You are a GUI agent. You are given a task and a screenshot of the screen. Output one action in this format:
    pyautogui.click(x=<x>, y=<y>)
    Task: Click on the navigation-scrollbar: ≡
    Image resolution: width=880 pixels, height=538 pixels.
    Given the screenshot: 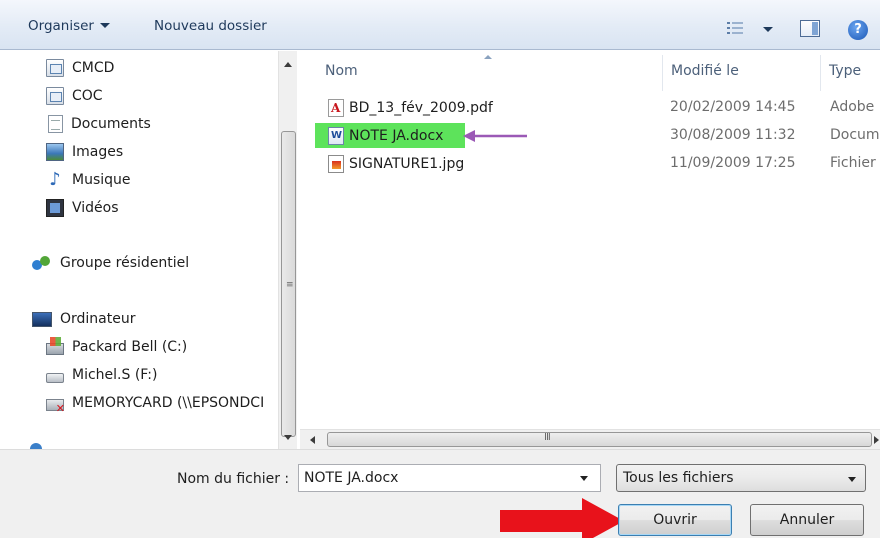 What is the action you would take?
    pyautogui.click(x=287, y=250)
    